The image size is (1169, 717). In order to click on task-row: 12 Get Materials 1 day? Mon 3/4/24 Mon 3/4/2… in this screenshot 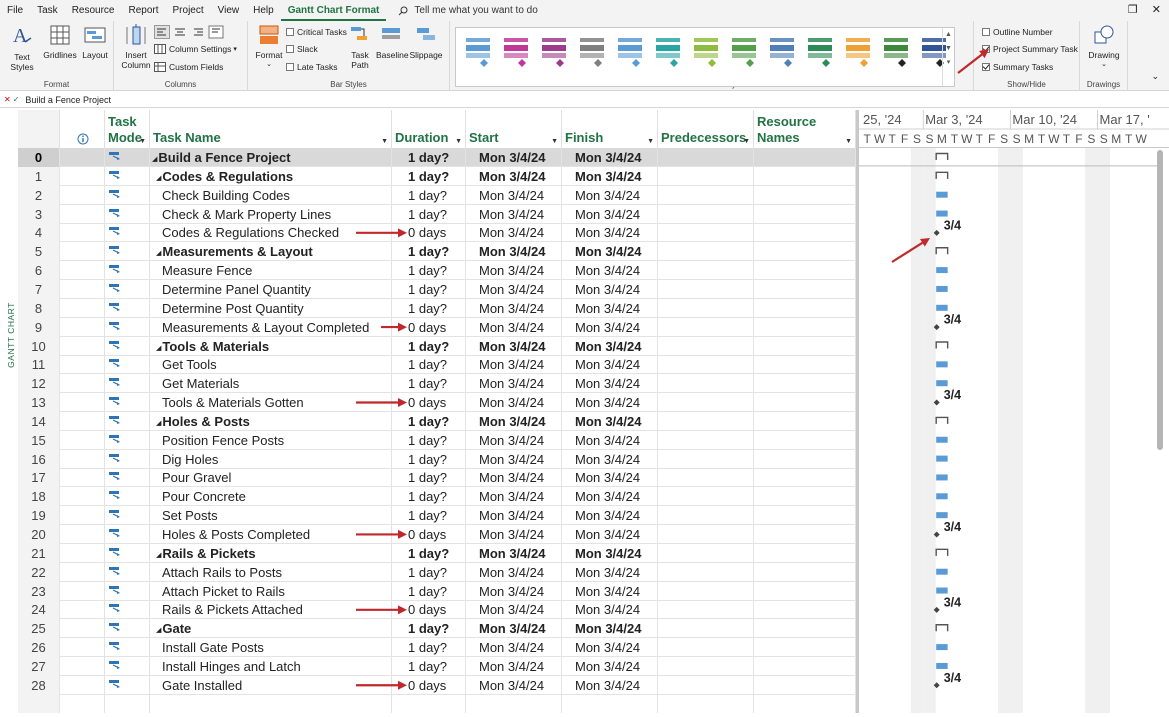, I will do `click(437, 384)`.